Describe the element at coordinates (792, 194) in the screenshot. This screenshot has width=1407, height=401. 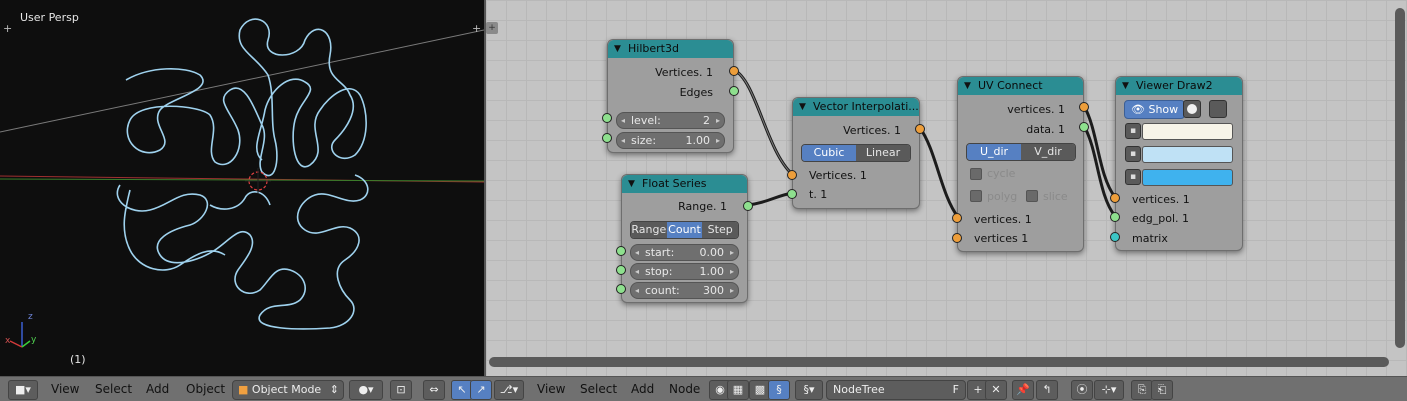
I see `socket-interp-in-t` at that location.